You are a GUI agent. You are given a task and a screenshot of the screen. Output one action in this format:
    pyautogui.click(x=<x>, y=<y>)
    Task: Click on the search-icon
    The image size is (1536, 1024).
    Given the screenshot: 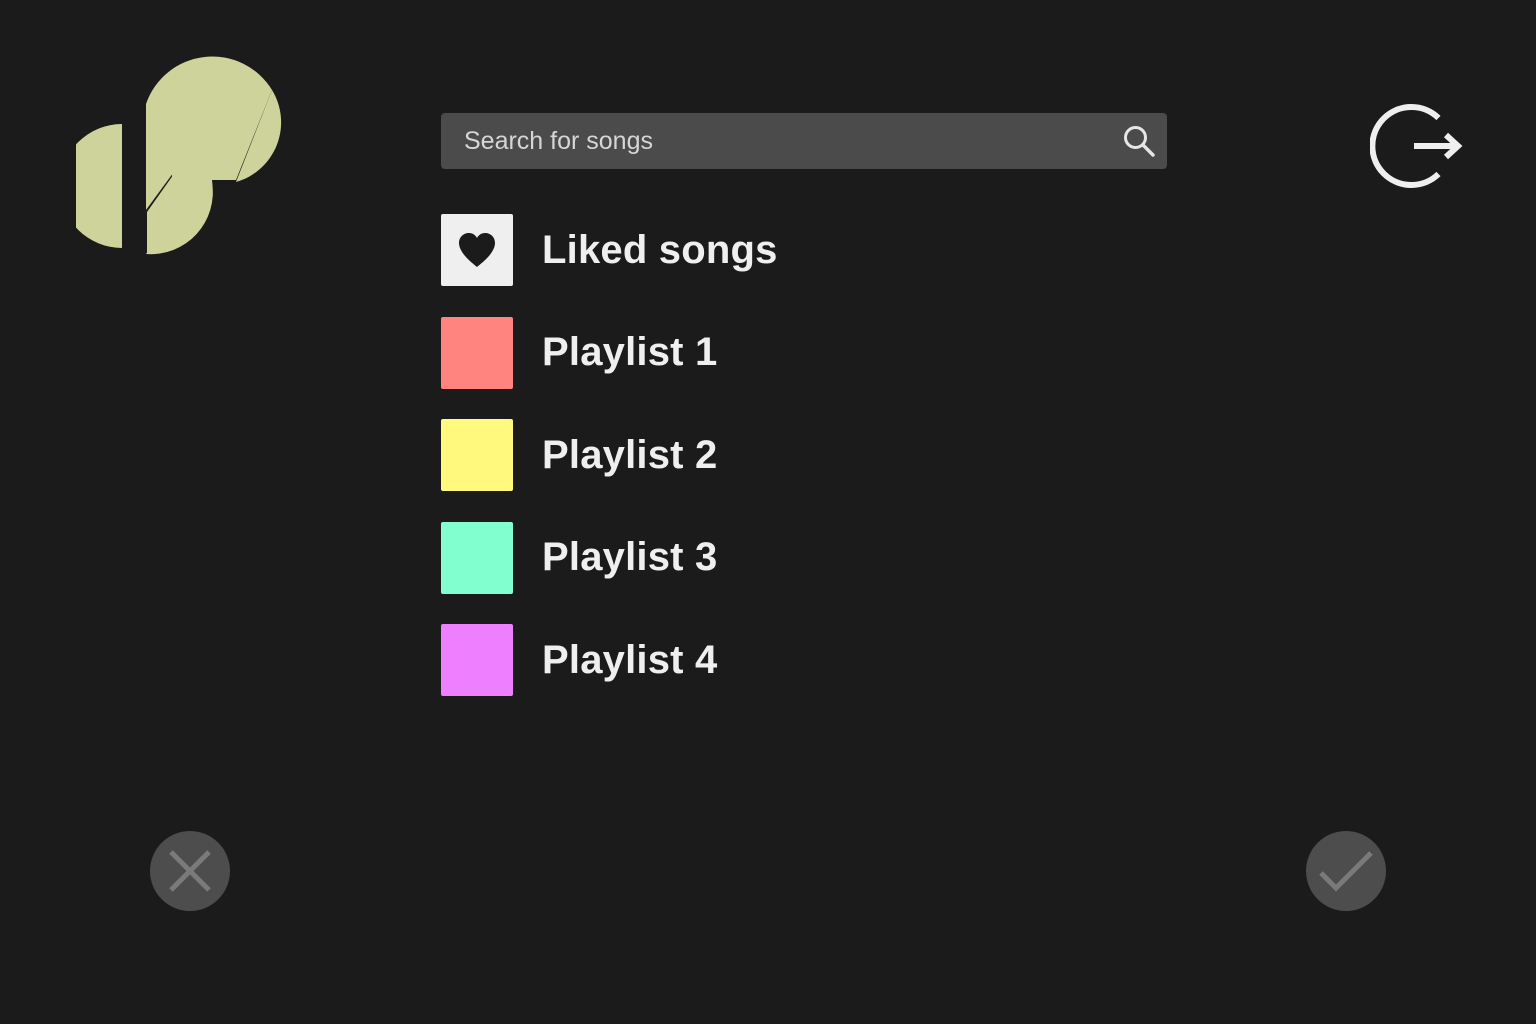 What is the action you would take?
    pyautogui.click(x=1139, y=141)
    